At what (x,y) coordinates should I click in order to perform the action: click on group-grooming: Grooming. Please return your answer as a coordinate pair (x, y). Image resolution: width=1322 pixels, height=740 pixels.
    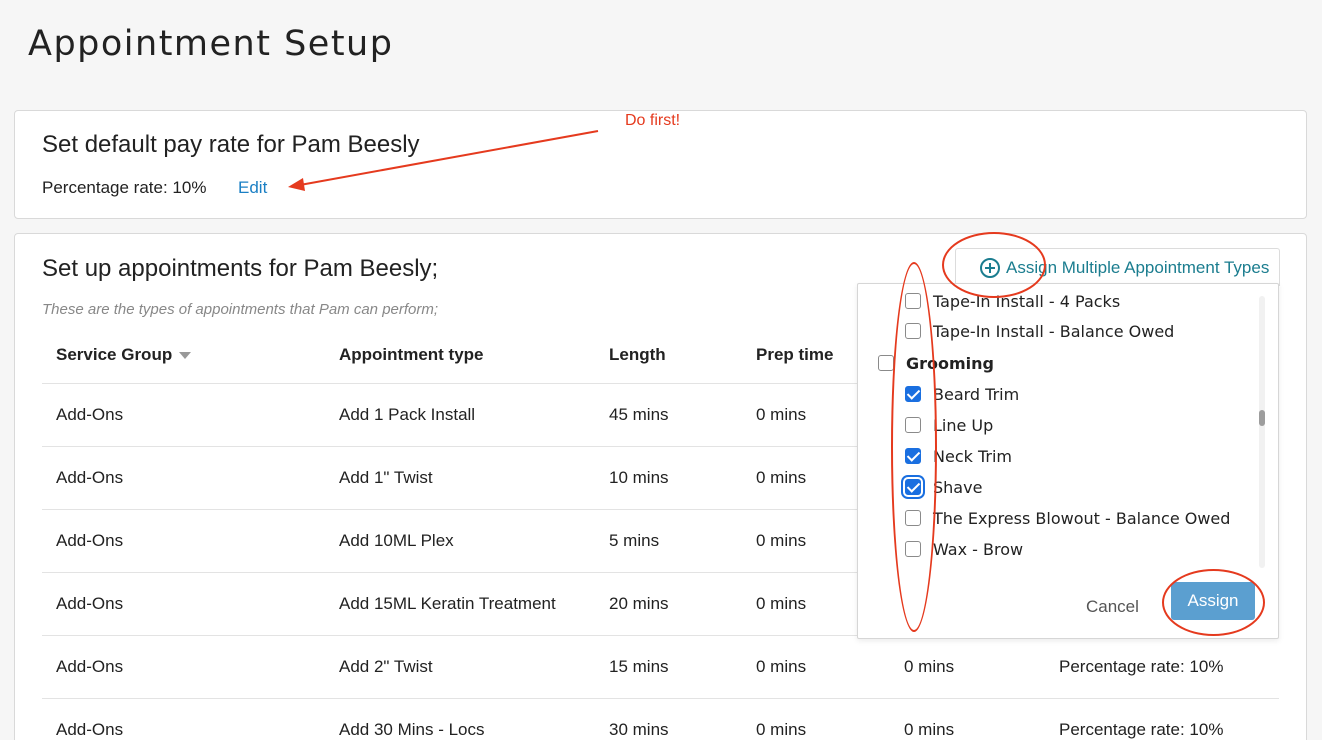
    Looking at the image, I should click on (936, 363).